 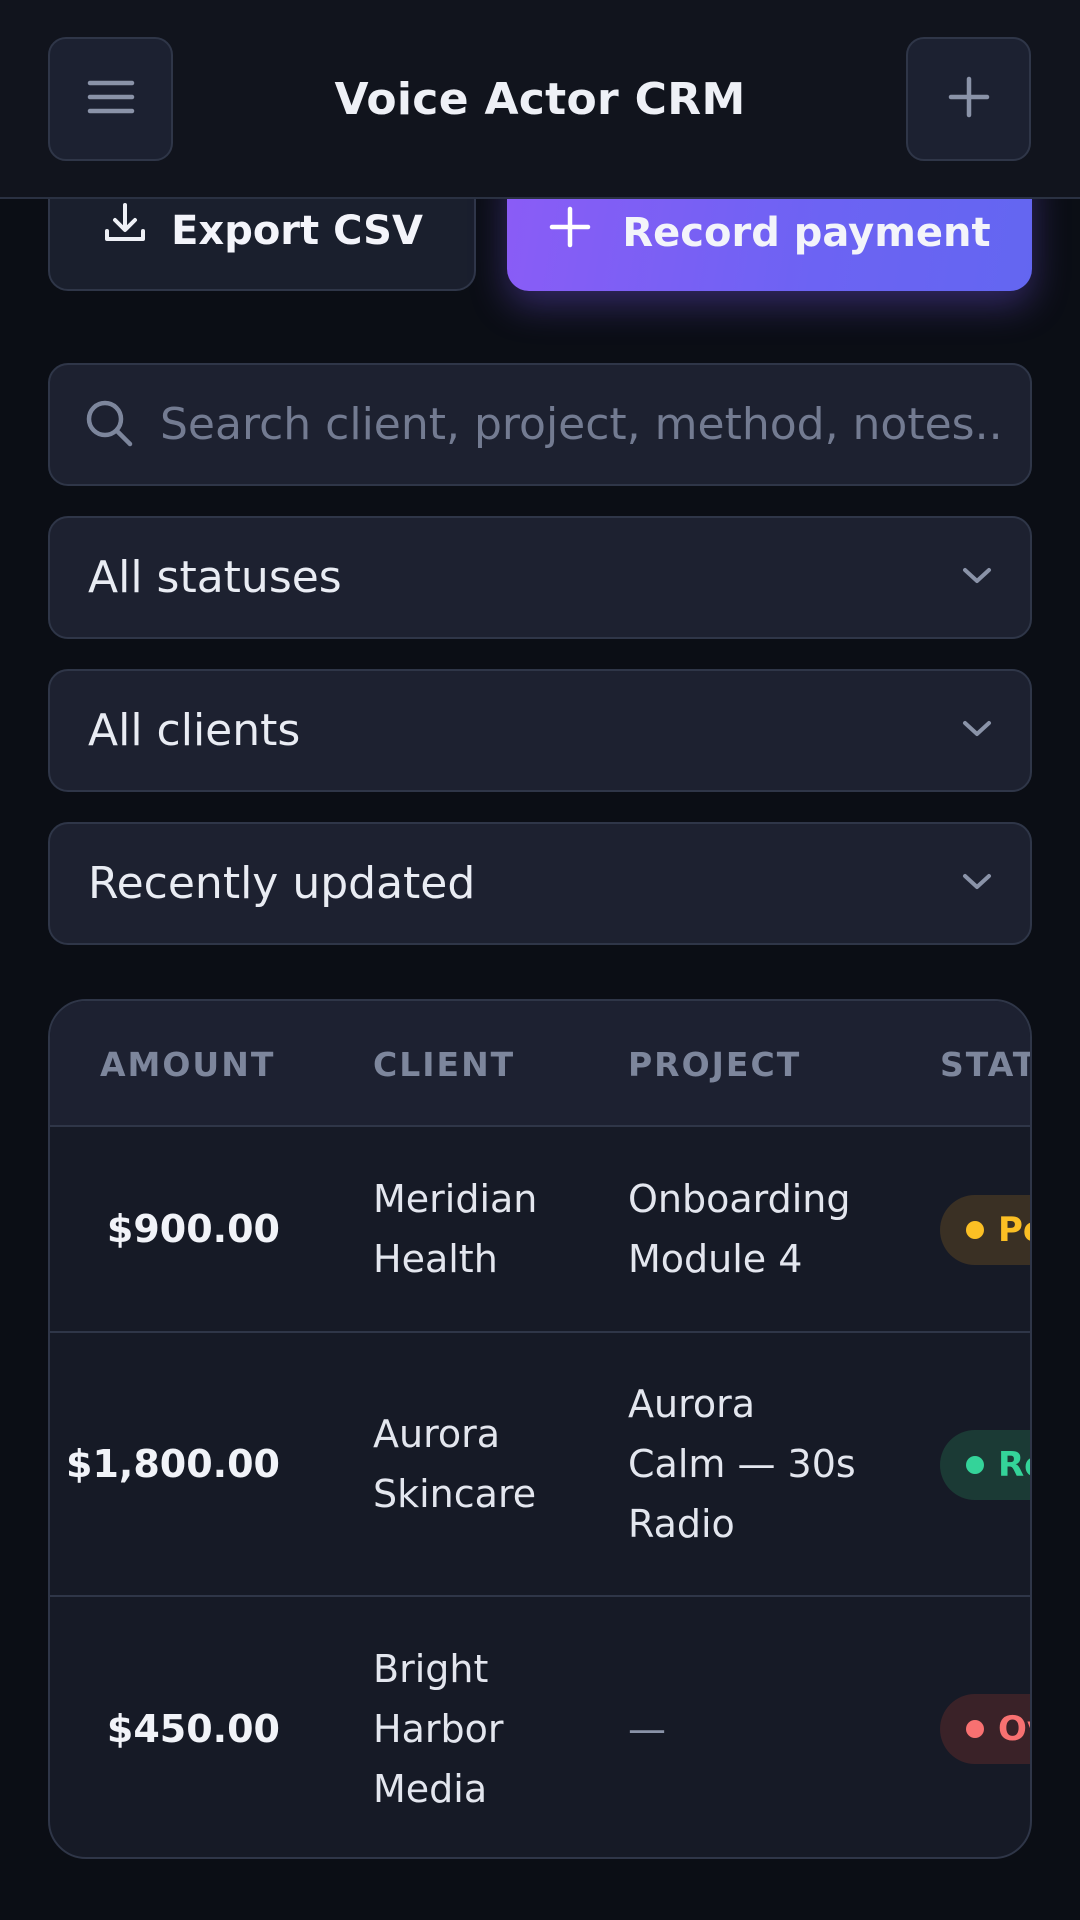 I want to click on search-box, so click(x=540, y=424).